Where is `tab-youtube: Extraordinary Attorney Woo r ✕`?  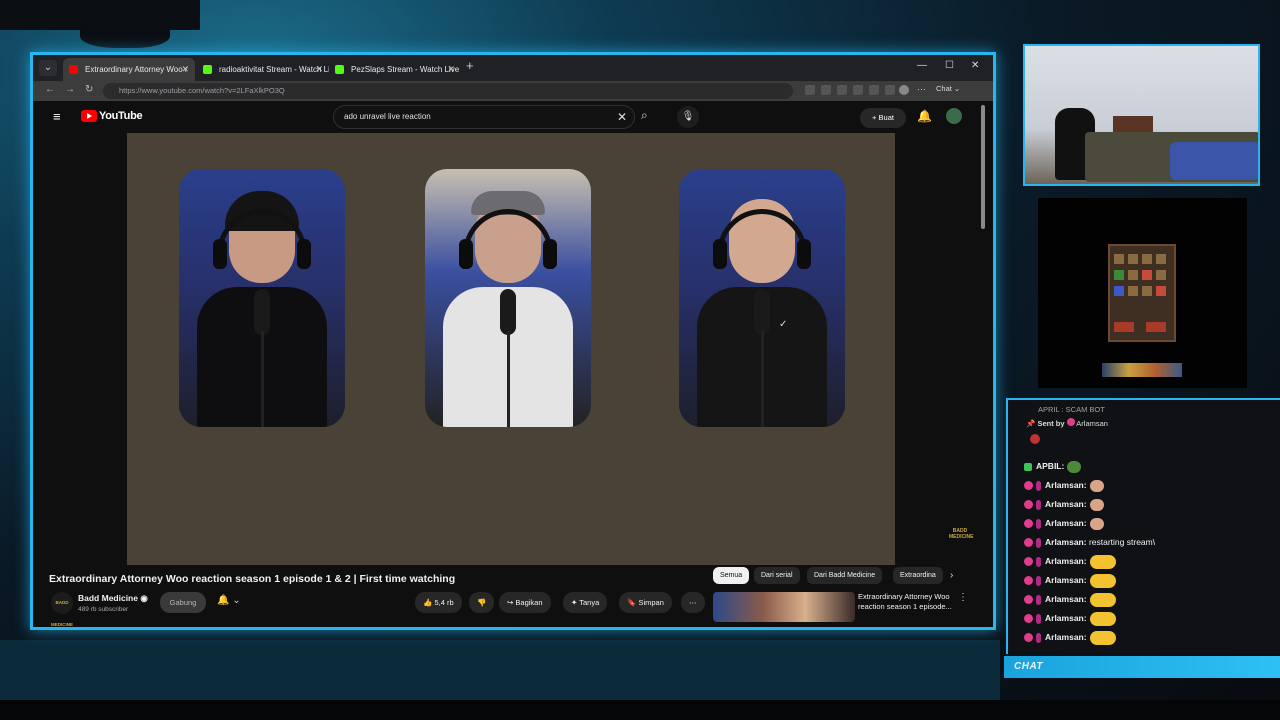 tab-youtube: Extraordinary Attorney Woo r ✕ is located at coordinates (129, 69).